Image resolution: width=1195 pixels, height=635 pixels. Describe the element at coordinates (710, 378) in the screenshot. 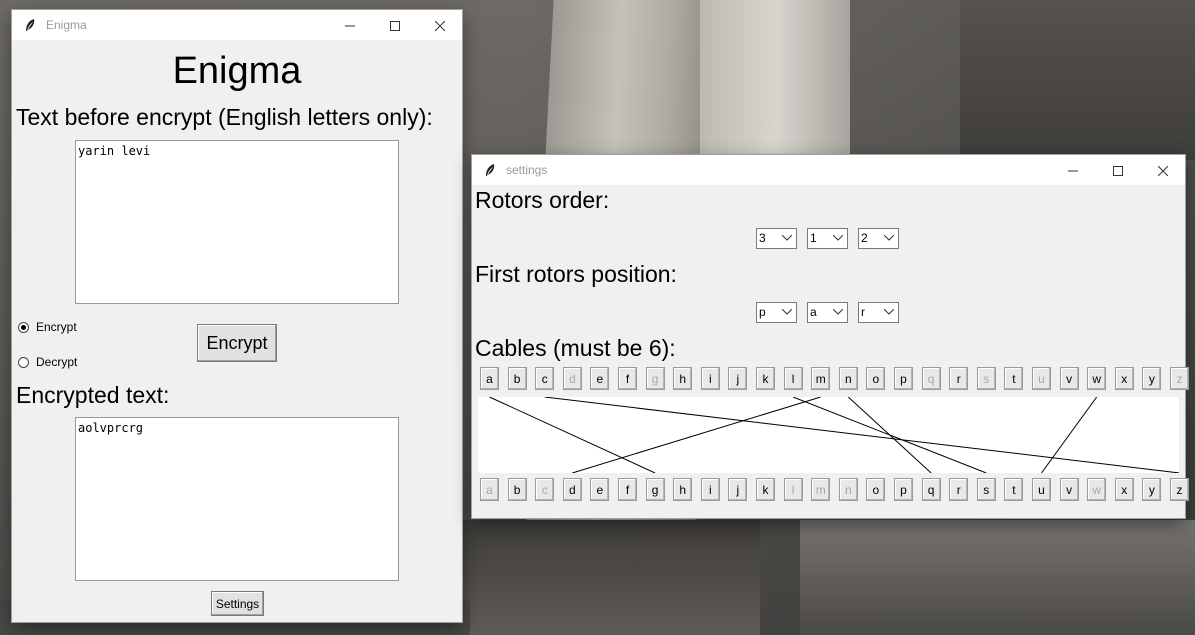

I see `plugboard-top-key-i: i` at that location.